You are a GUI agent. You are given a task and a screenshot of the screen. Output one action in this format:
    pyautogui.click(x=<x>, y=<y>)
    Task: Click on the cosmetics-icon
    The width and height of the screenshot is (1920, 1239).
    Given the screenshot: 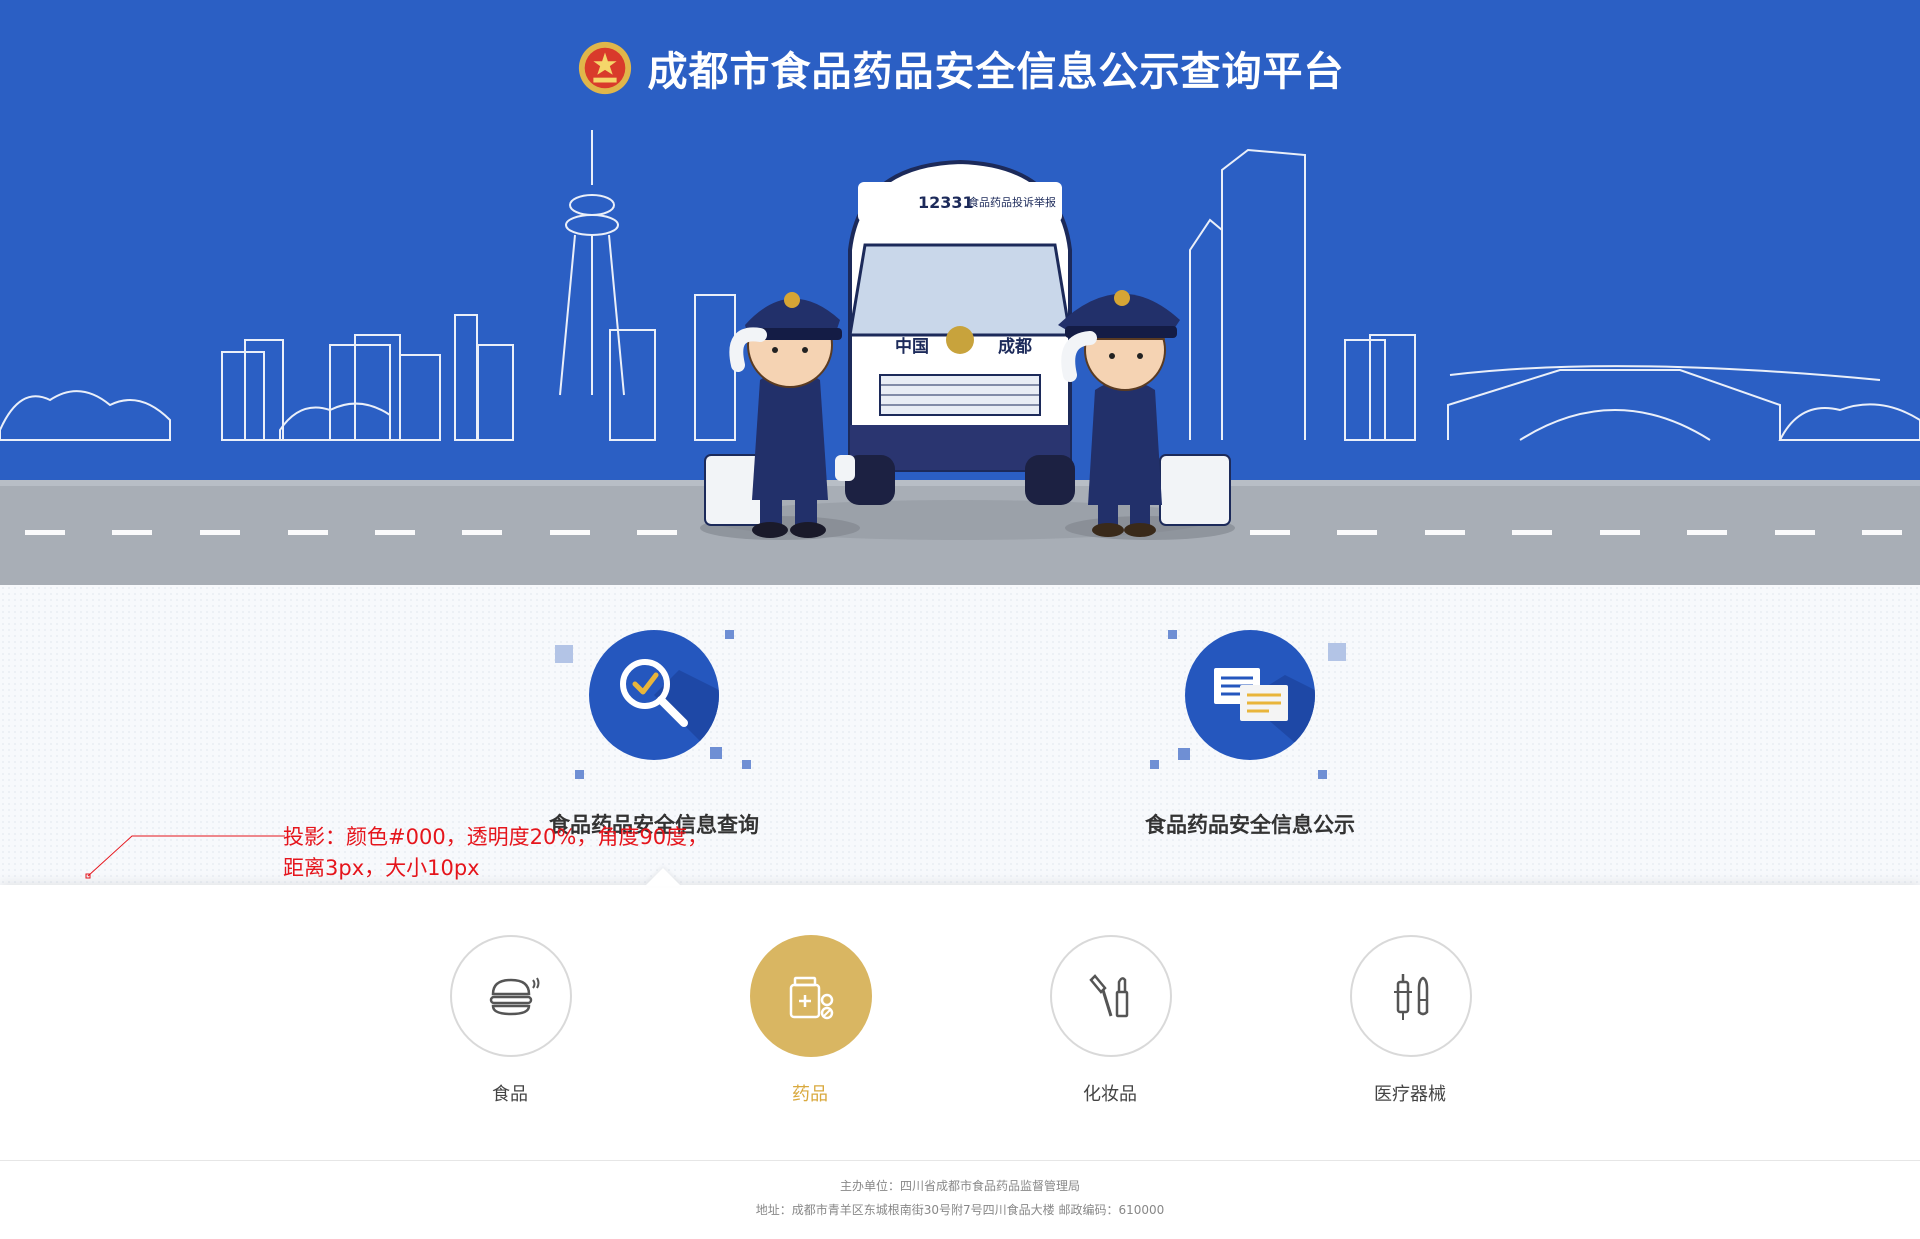 What is the action you would take?
    pyautogui.click(x=1109, y=996)
    